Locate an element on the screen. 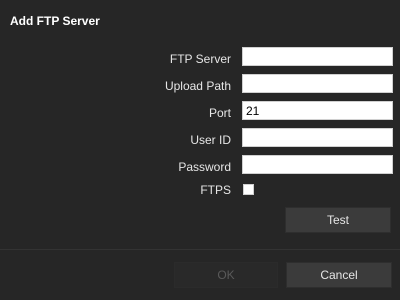  ftp-server-label: FTP Server is located at coordinates (200, 59).